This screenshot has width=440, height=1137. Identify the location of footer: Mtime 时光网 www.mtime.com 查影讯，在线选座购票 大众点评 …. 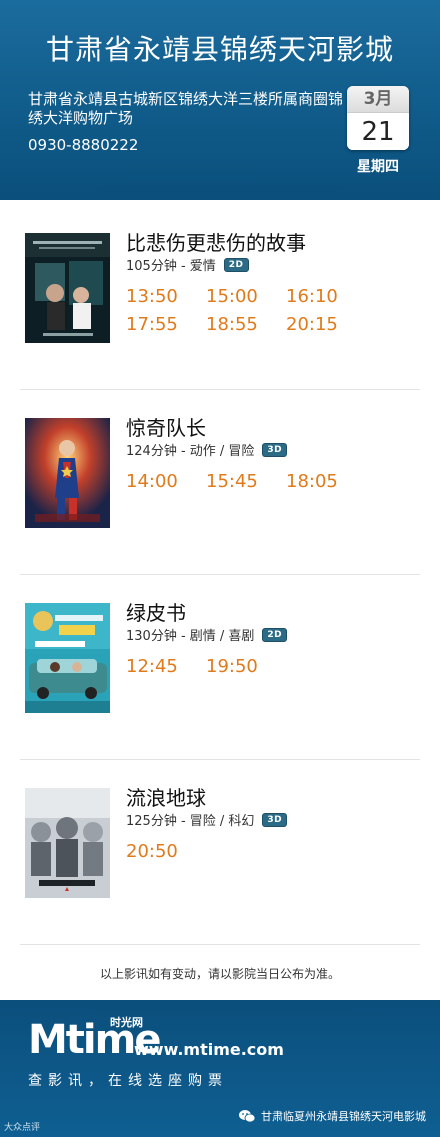
(220, 1062).